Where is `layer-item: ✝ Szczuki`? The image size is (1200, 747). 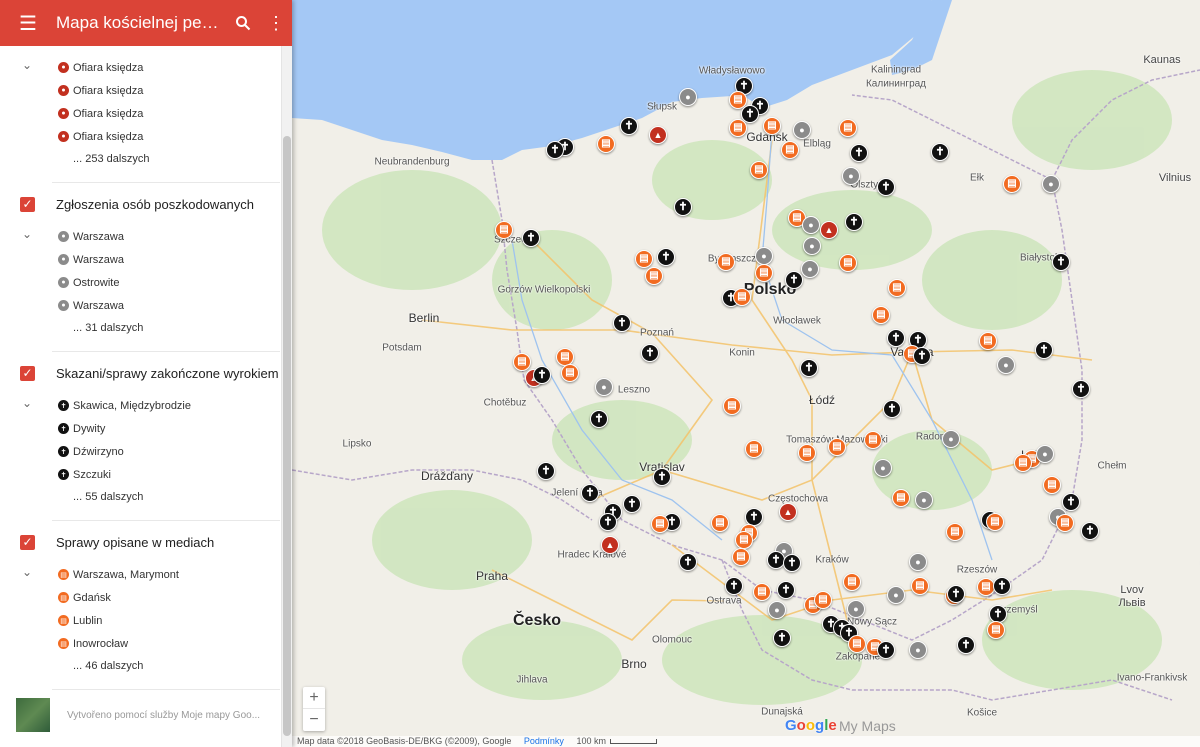
layer-item: ✝ Szczuki is located at coordinates (140, 474).